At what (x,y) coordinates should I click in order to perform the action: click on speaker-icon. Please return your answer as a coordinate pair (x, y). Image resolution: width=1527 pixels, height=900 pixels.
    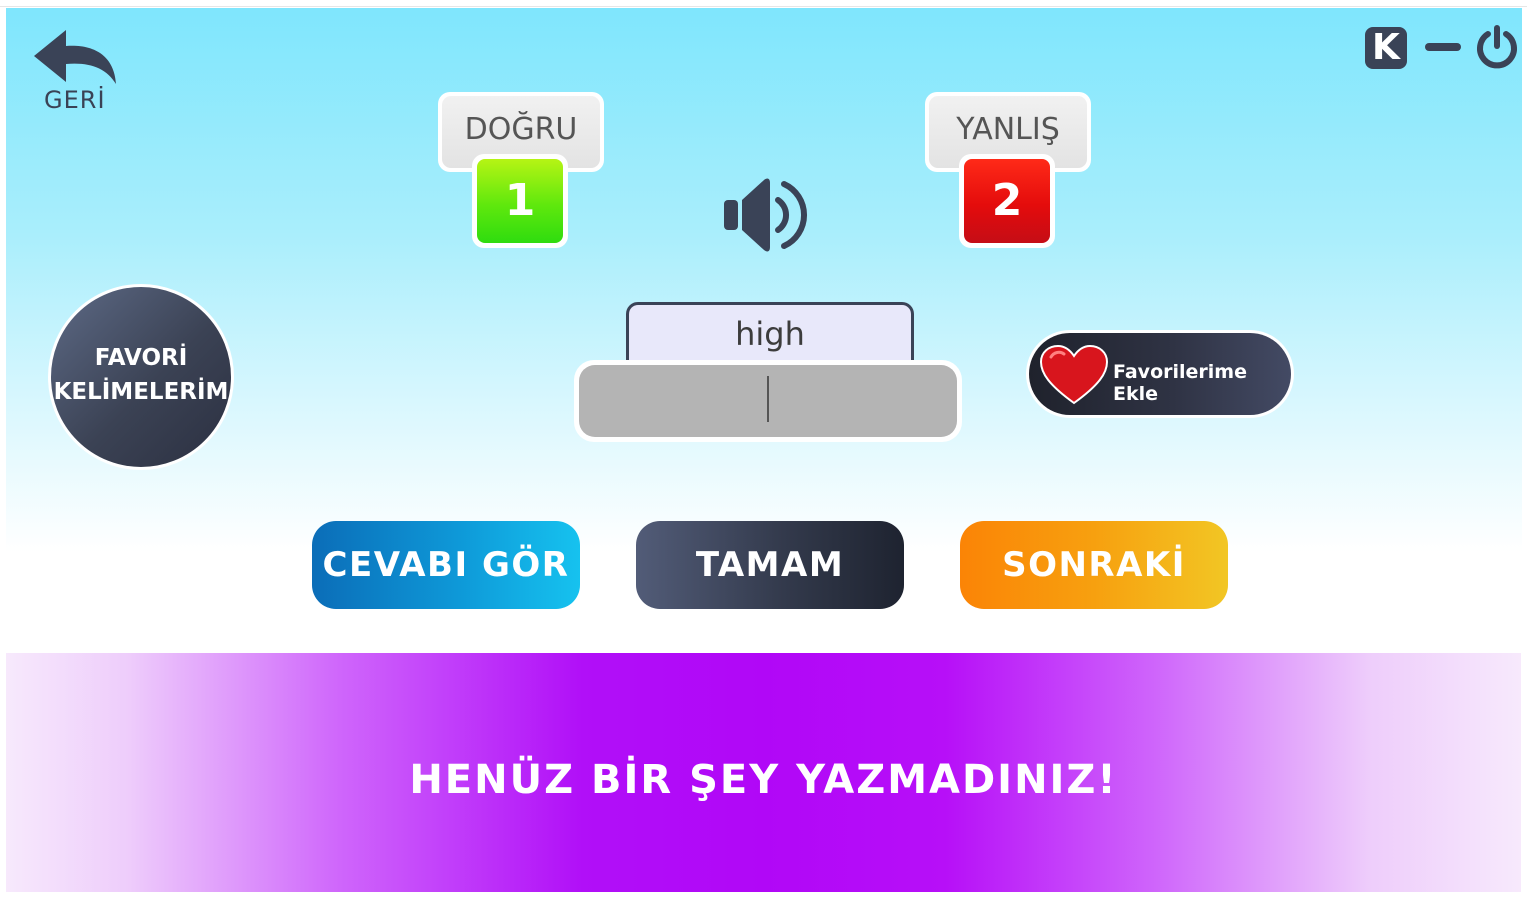
    Looking at the image, I should click on (770, 215).